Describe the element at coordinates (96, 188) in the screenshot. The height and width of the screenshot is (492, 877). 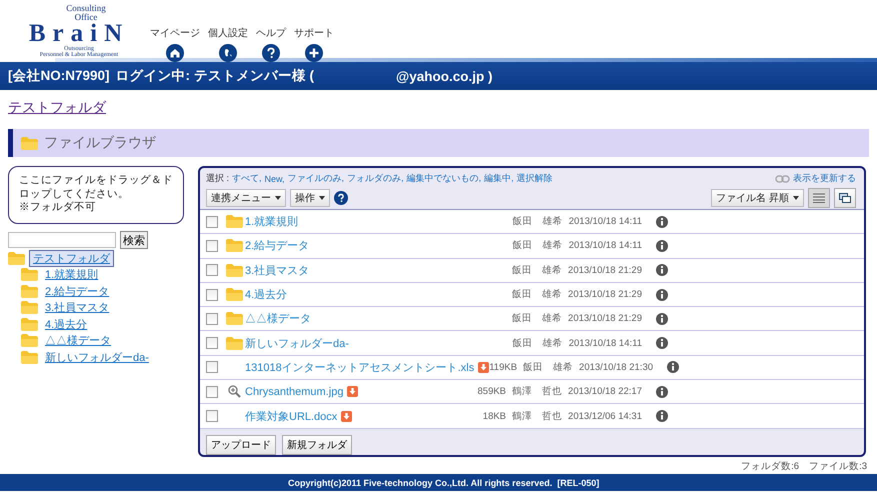
I see `drop-instruction: ここにファイルをドラッグ＆ドロップしてください。` at that location.